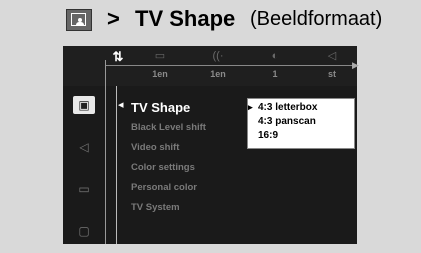  I want to click on sidebar-item-features: ▢, so click(84, 231).